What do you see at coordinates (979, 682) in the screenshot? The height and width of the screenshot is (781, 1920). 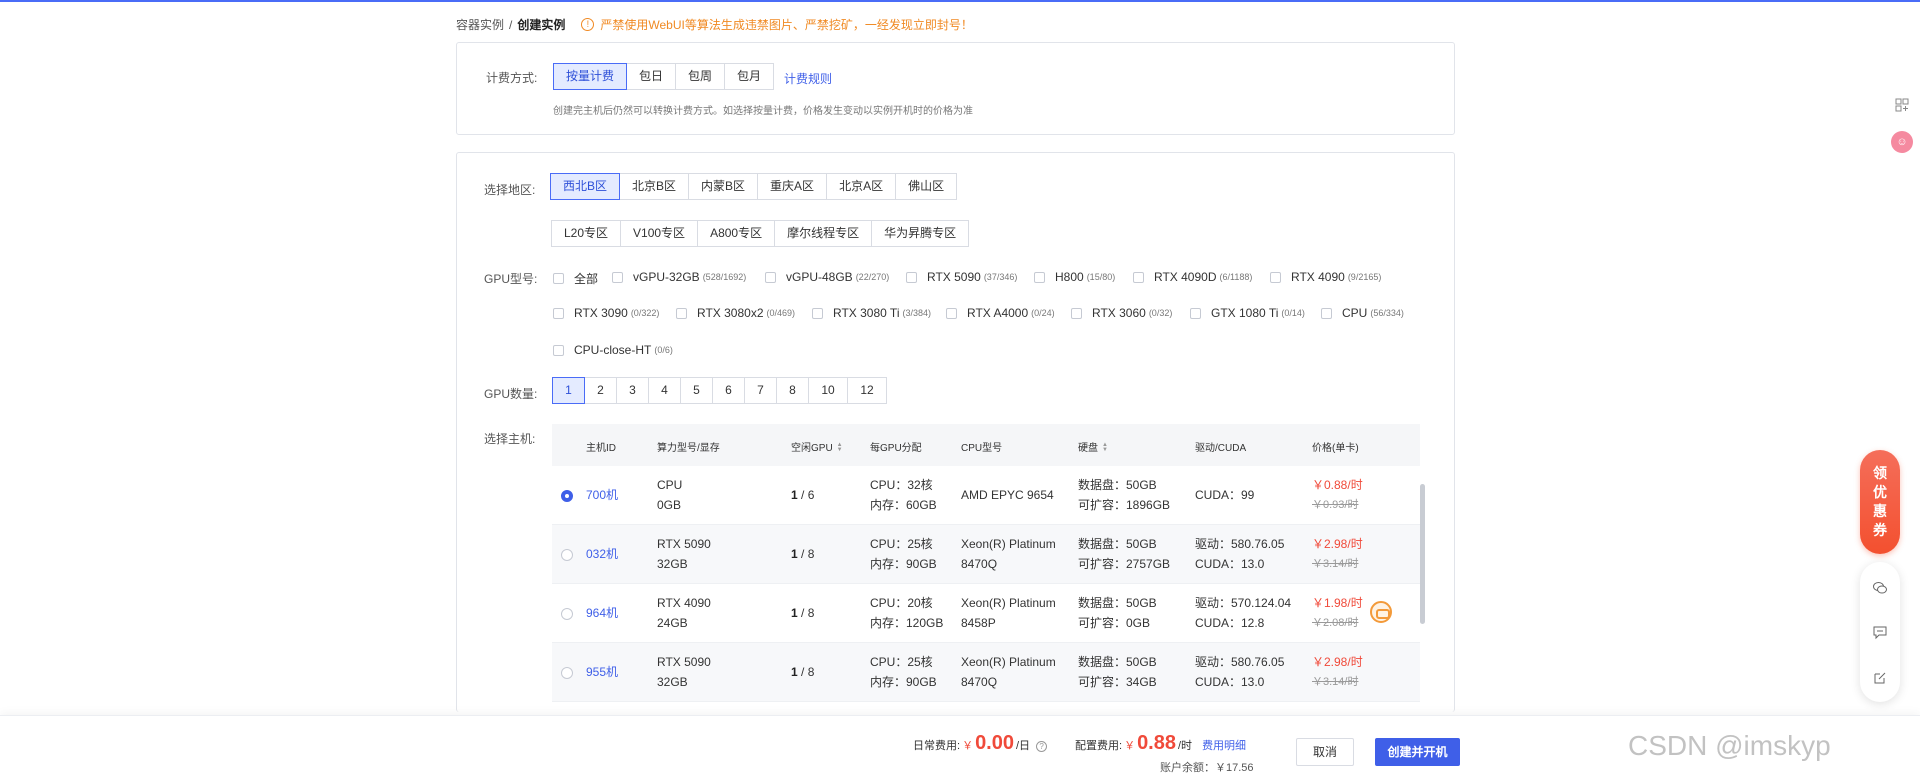 I see `host-cpu-model-sub: 8470Q` at bounding box center [979, 682].